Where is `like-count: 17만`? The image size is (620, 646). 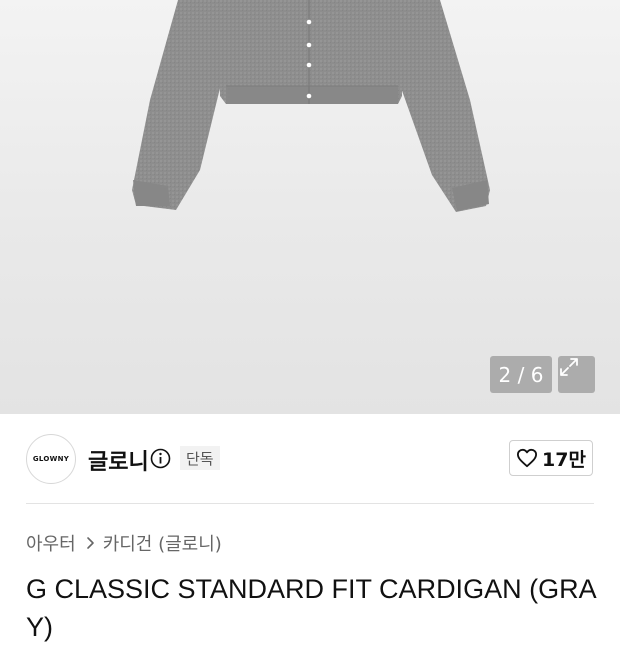
like-count: 17만 is located at coordinates (564, 459).